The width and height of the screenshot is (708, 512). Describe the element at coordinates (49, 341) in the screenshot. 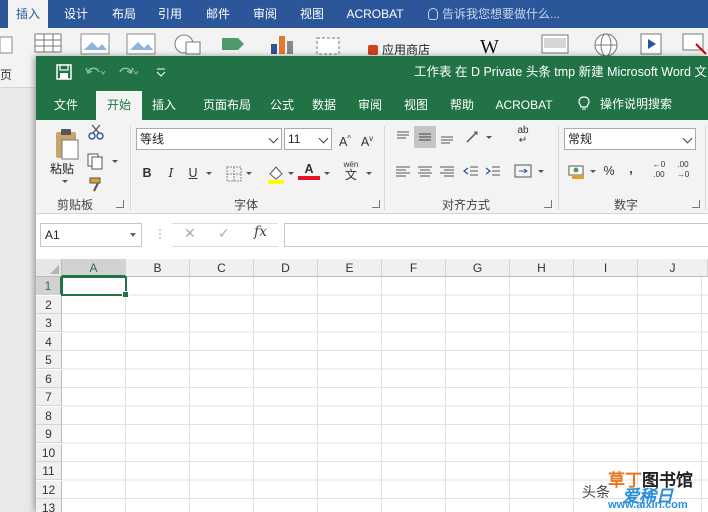

I see `row-header: 4` at that location.